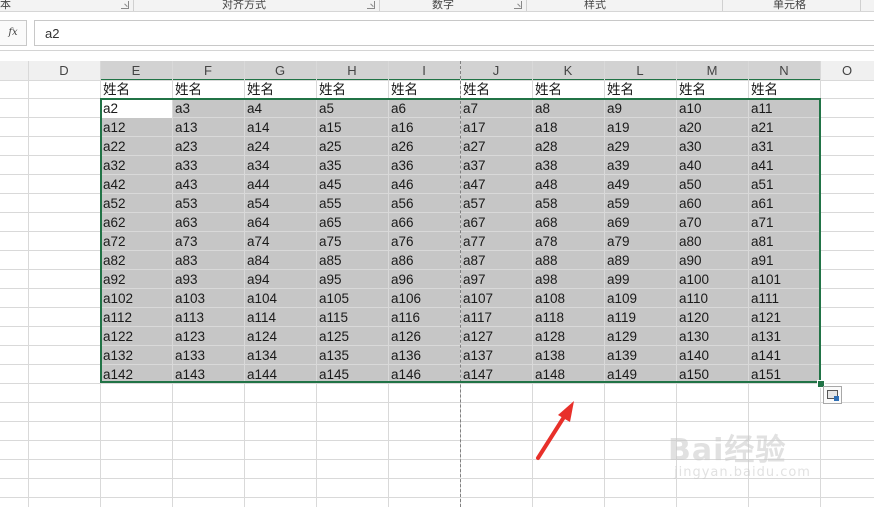 This screenshot has width=874, height=507. I want to click on formula-value: a2, so click(52, 33).